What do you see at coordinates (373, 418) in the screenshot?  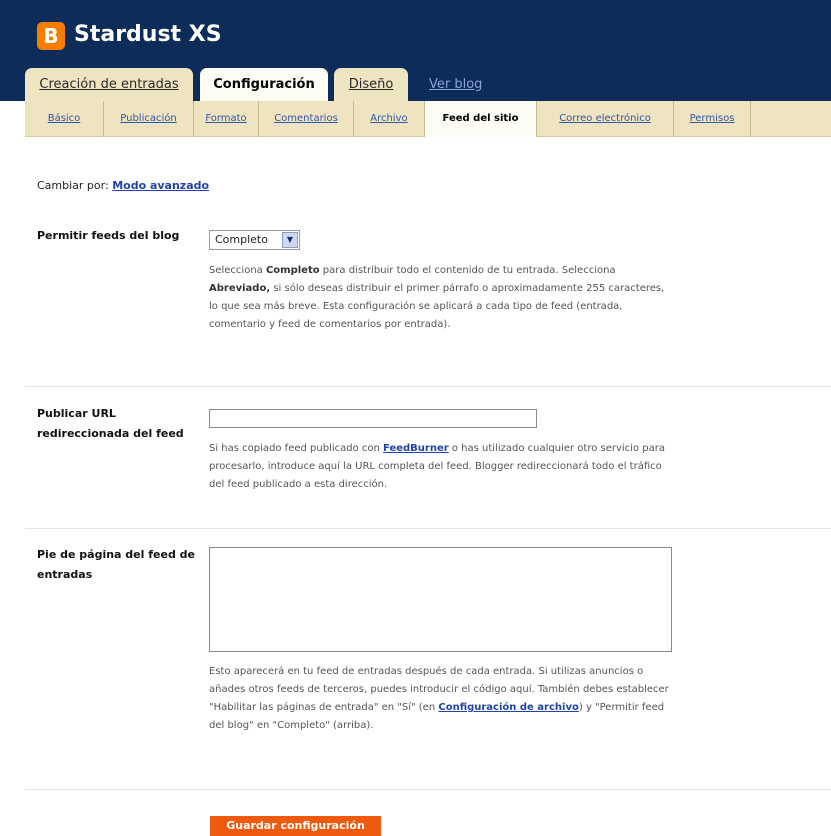 I see `redirect-url-input` at bounding box center [373, 418].